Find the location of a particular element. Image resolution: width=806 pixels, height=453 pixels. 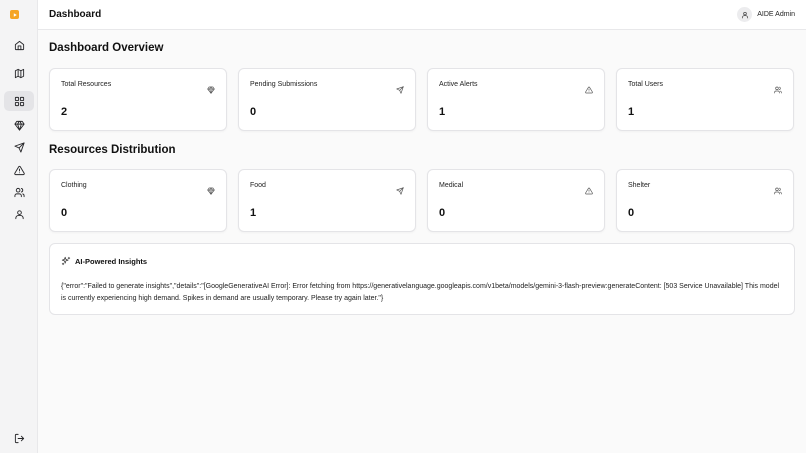

user-name: AIDE Admin is located at coordinates (776, 14).